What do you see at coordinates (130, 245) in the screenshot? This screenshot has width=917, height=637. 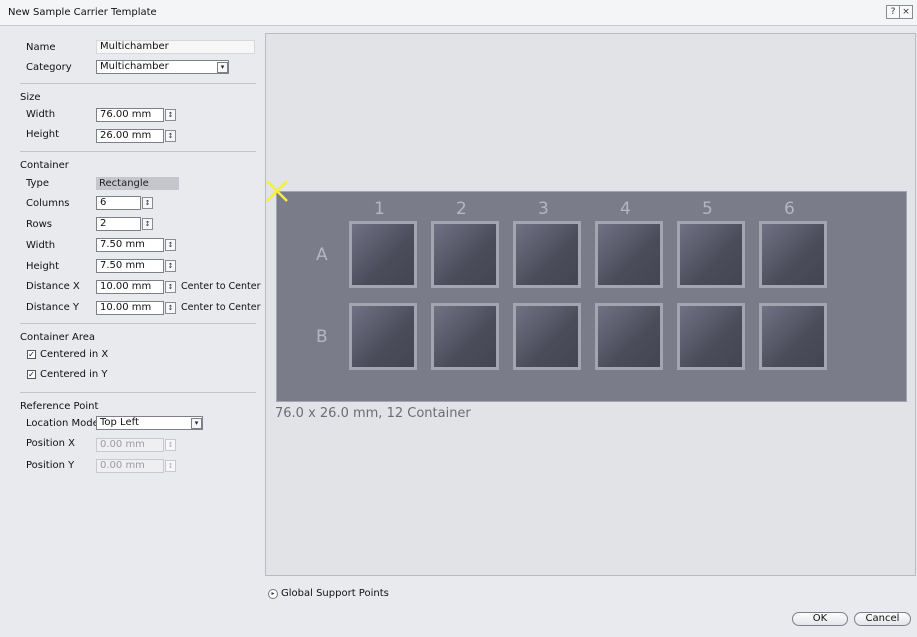 I see `container-width-input: 7.50 mm` at bounding box center [130, 245].